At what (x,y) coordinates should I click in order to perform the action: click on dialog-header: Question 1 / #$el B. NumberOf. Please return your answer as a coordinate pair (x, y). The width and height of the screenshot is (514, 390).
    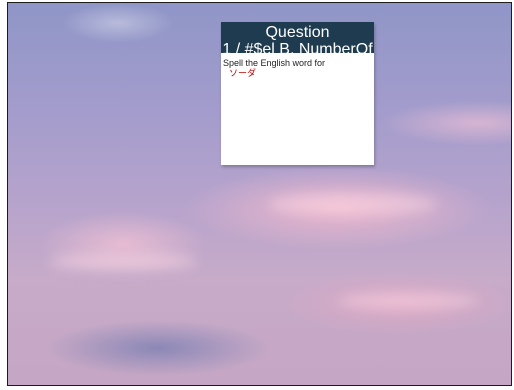
    Looking at the image, I should click on (297, 37).